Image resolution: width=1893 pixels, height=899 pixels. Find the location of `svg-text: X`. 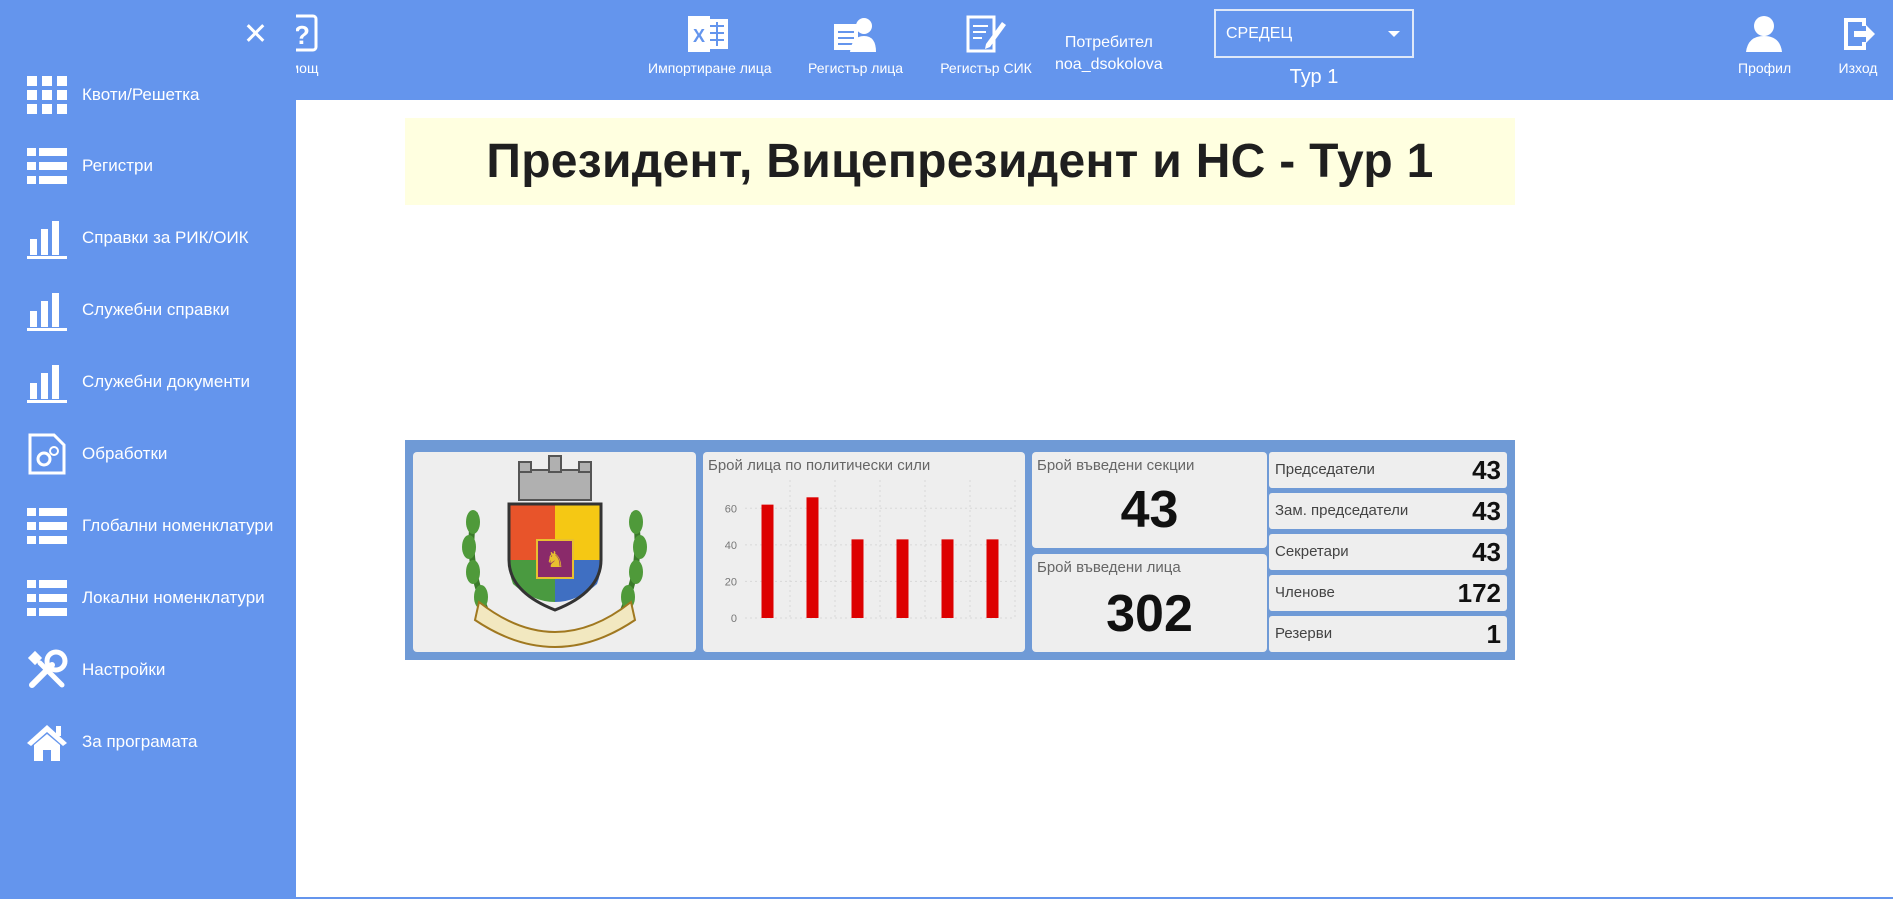

svg-text: X is located at coordinates (699, 36).